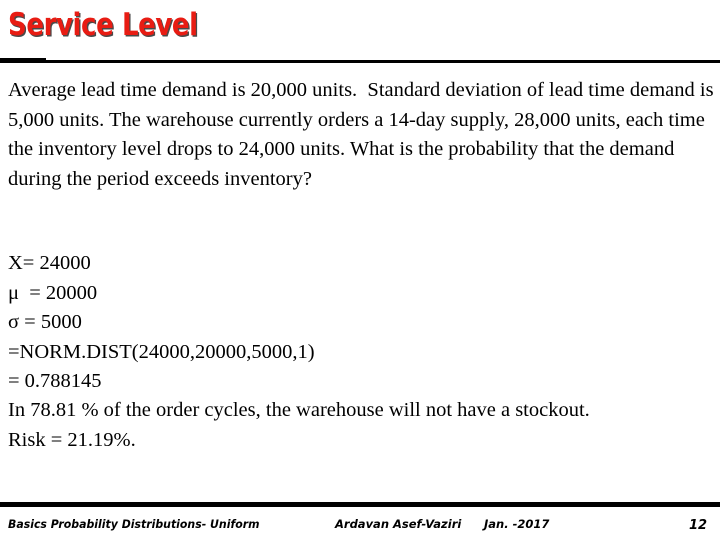 The image size is (720, 540). What do you see at coordinates (360, 504) in the screenshot?
I see `footer-divider` at bounding box center [360, 504].